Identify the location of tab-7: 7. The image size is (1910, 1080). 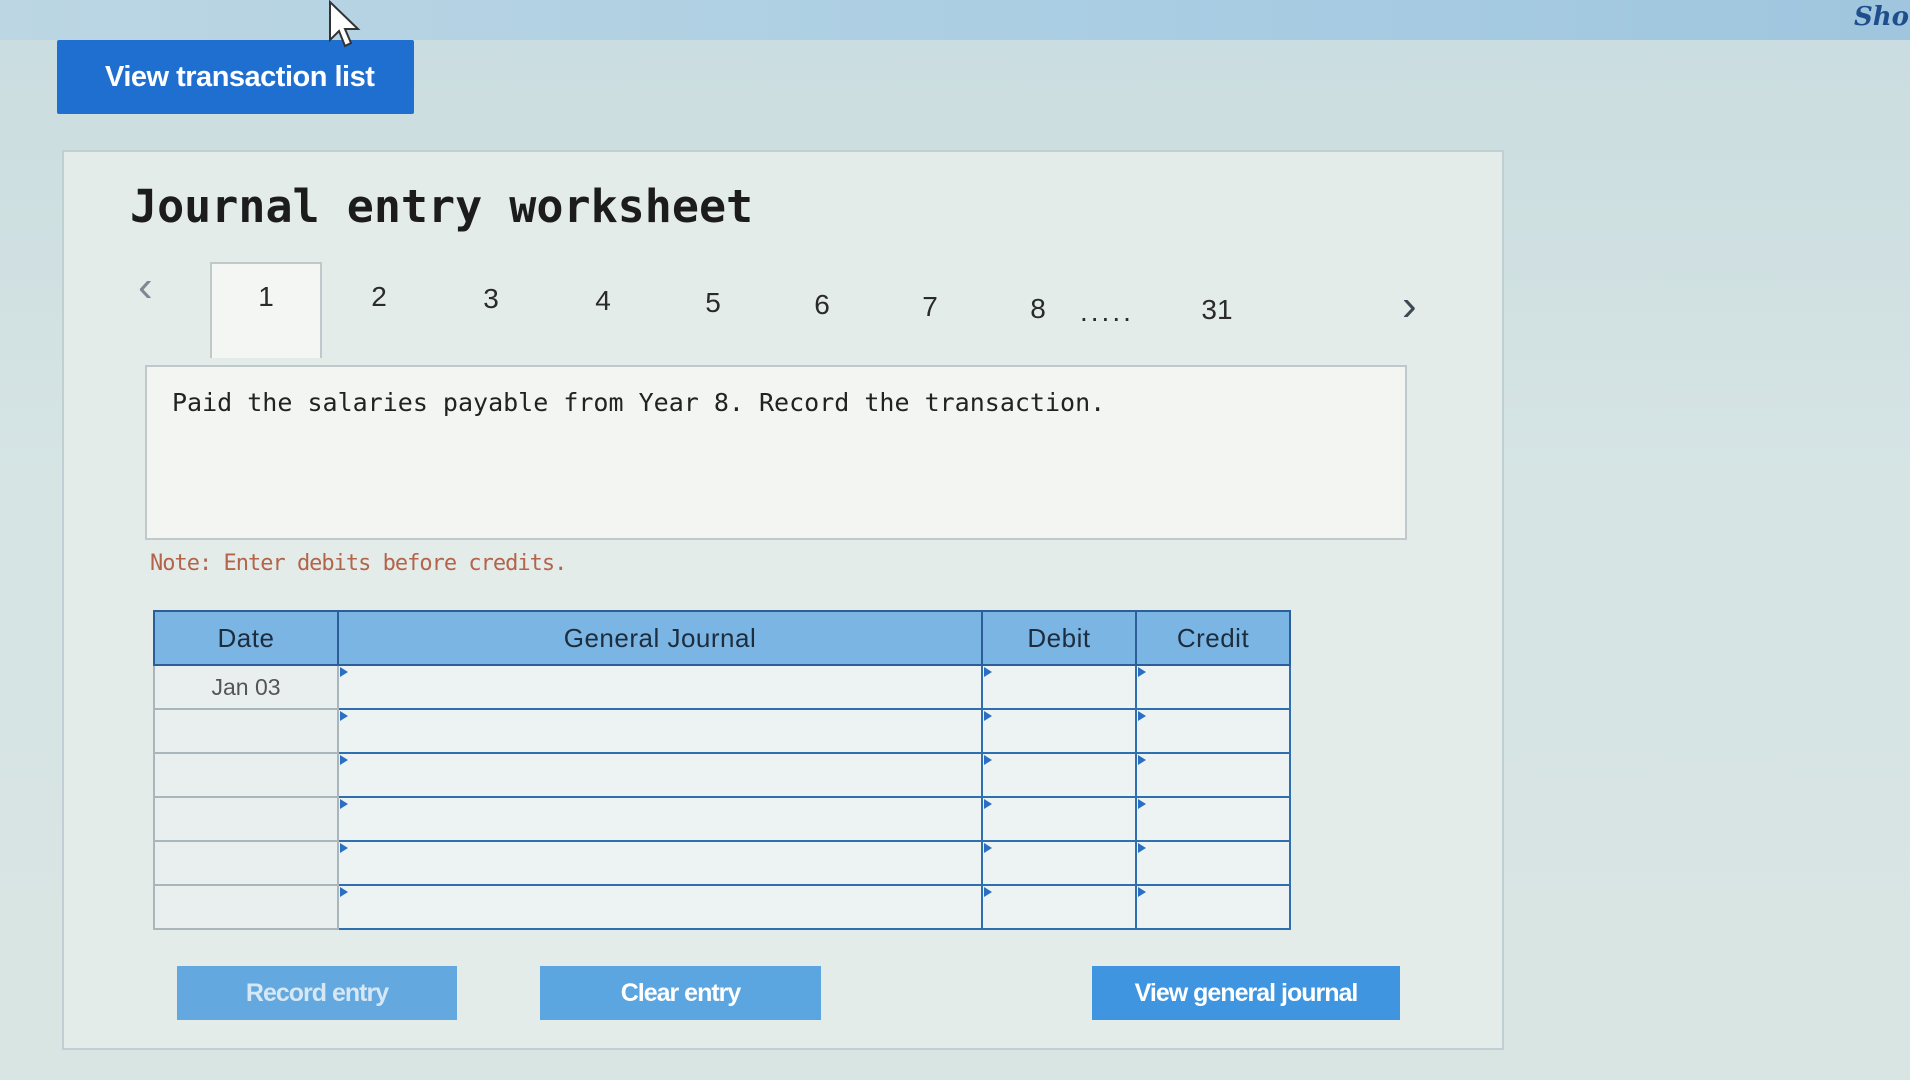
(930, 307).